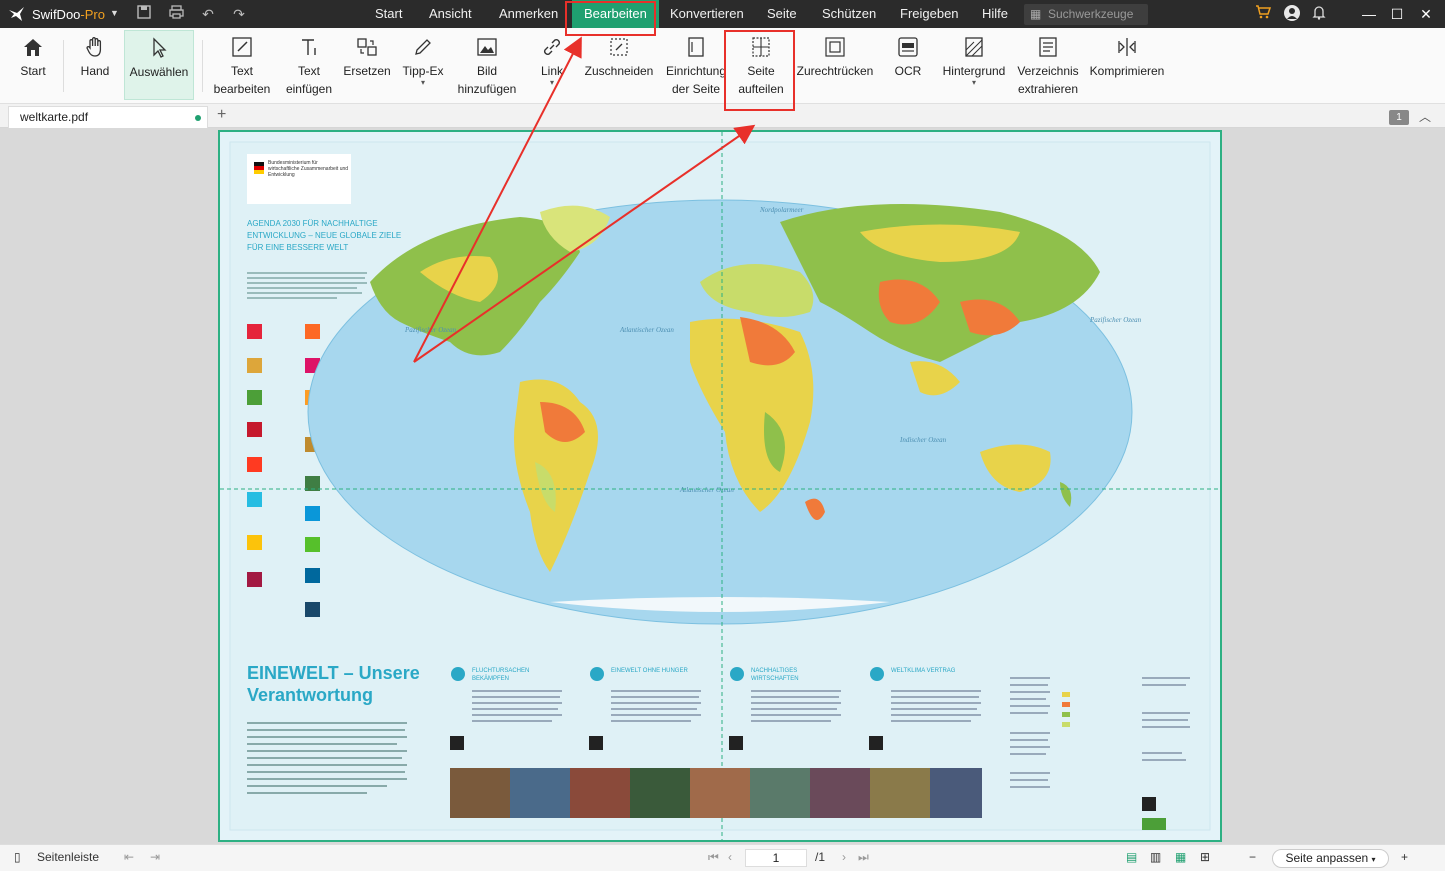  What do you see at coordinates (923, 671) in the screenshot?
I see `section-title-wrap: WELTKLIMA VERTRAG` at bounding box center [923, 671].